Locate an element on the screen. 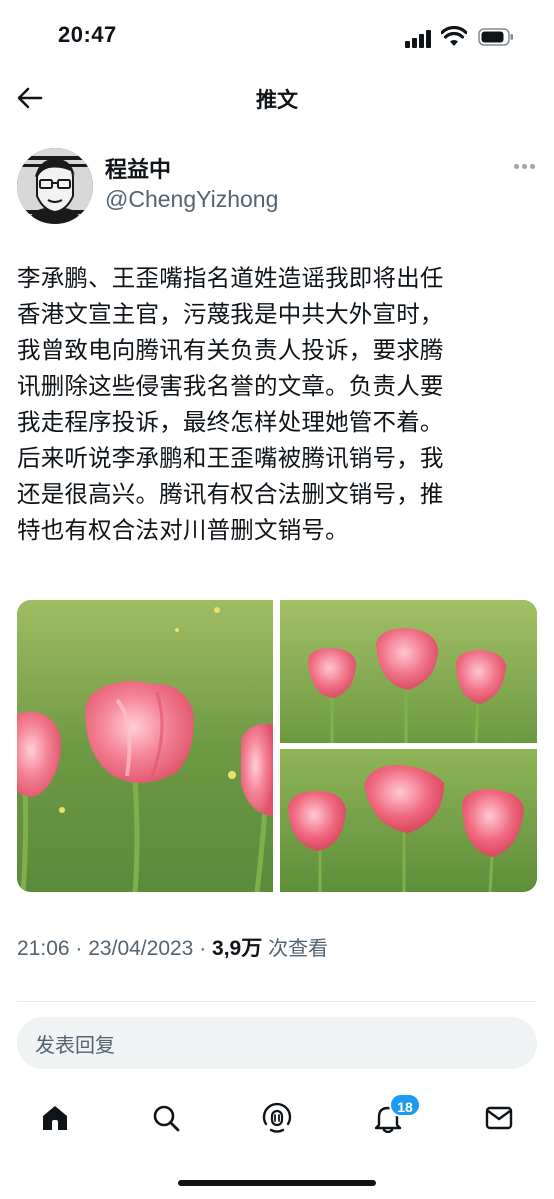  notifications-badge: 18 is located at coordinates (405, 1105).